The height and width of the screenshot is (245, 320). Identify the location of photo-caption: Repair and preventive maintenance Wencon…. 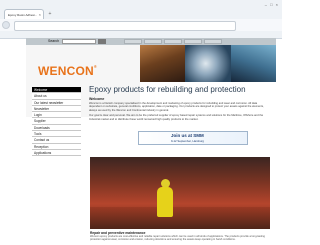
(180, 236).